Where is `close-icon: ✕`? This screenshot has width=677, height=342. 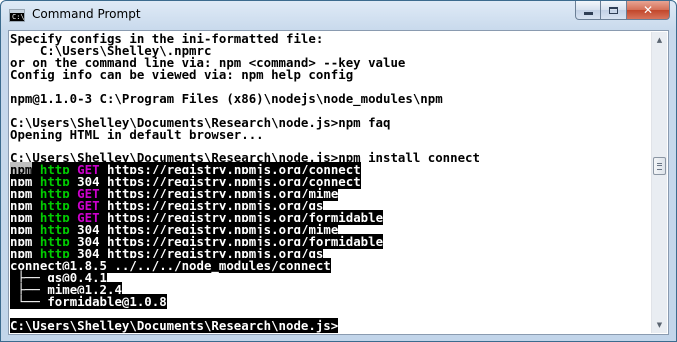
close-icon: ✕ is located at coordinates (648, 10).